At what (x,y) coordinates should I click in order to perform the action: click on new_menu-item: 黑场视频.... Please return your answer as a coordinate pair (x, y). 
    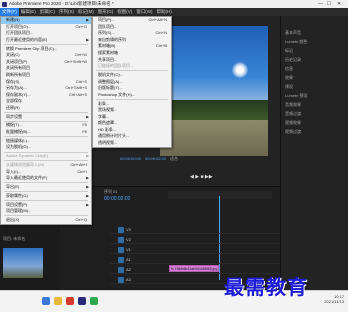
    Looking at the image, I should click on (132, 110).